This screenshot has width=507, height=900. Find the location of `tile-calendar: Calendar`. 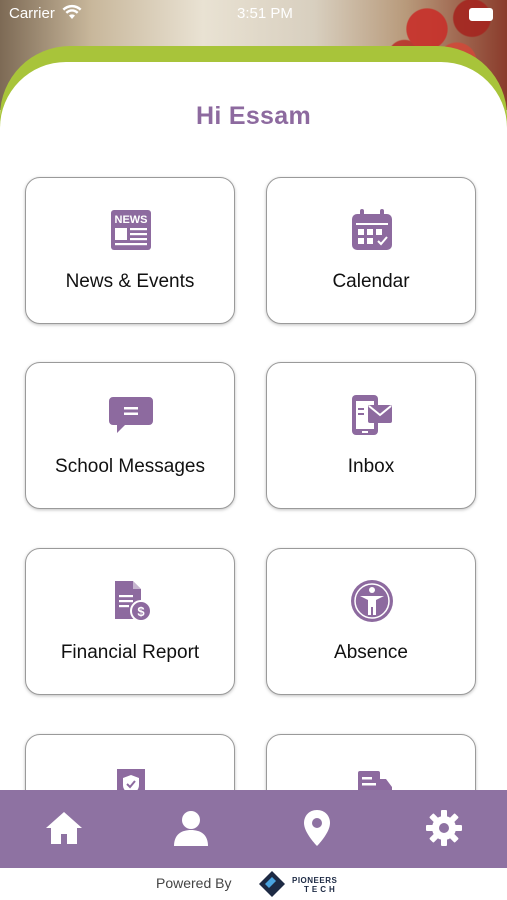

tile-calendar: Calendar is located at coordinates (371, 250).